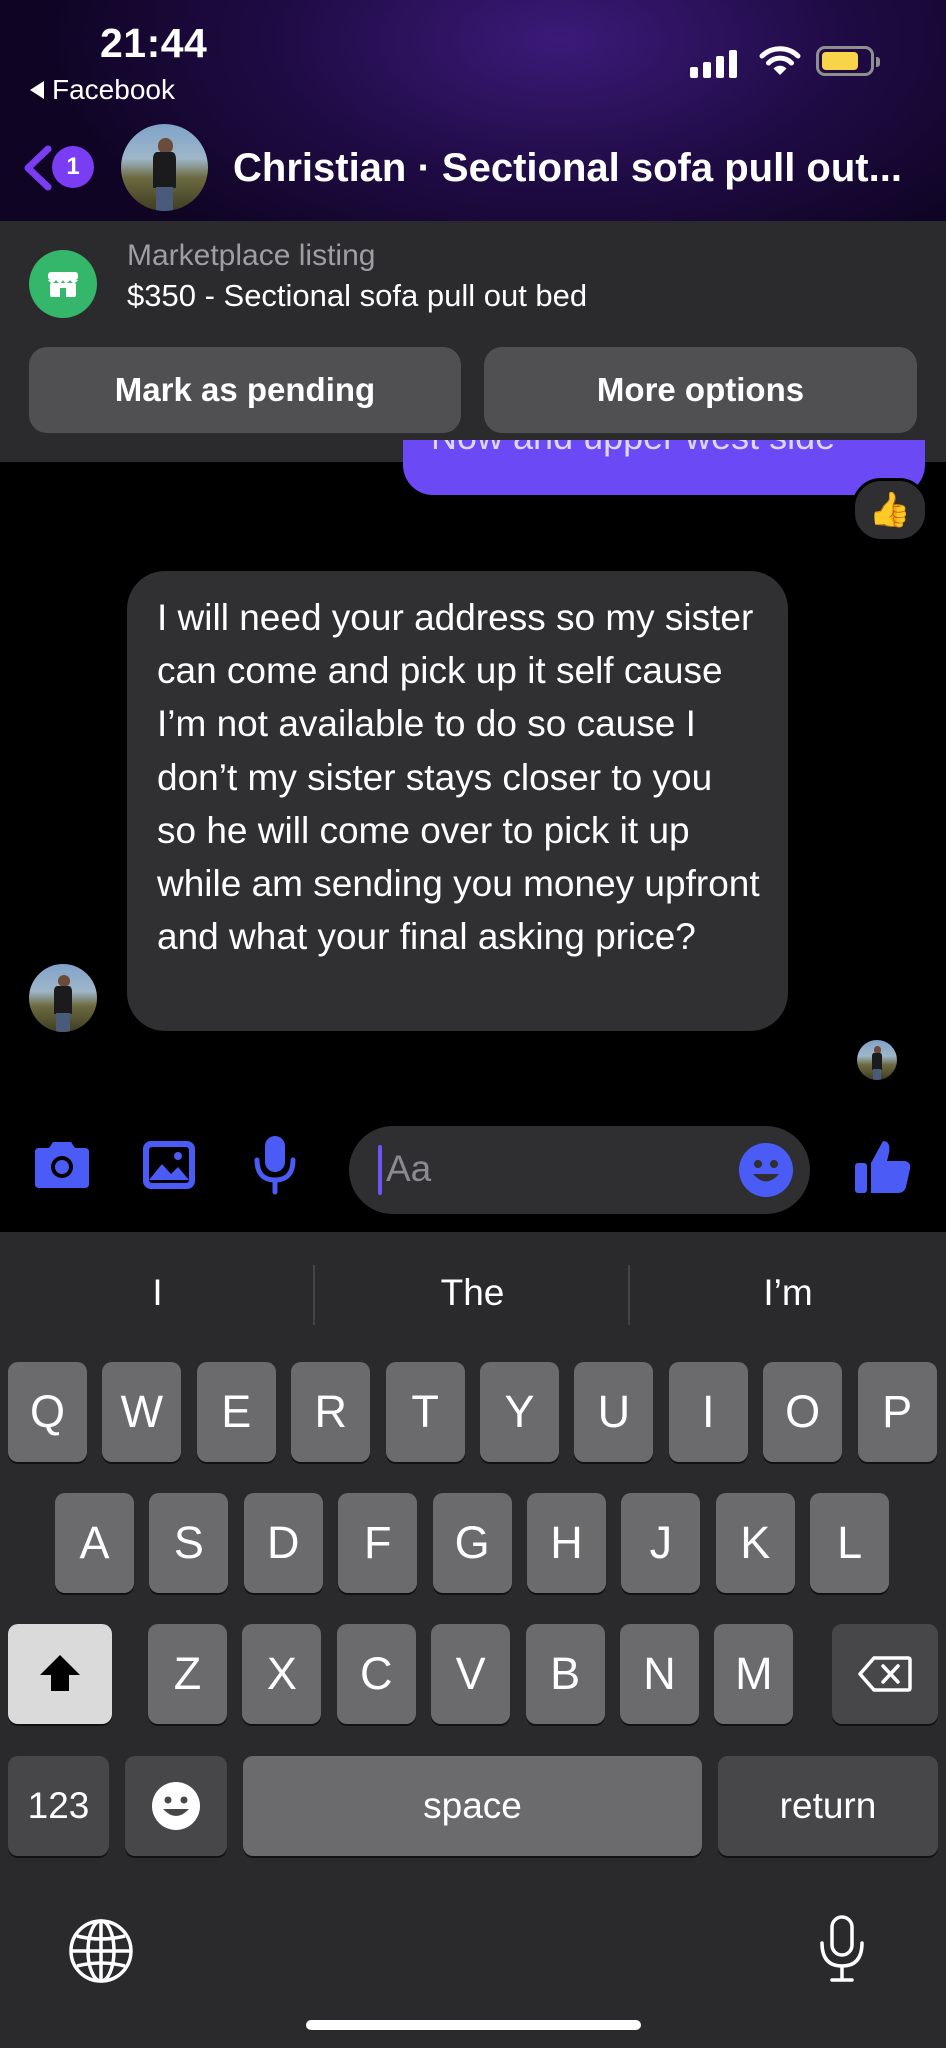  What do you see at coordinates (519, 1412) in the screenshot?
I see `key-y: Y` at bounding box center [519, 1412].